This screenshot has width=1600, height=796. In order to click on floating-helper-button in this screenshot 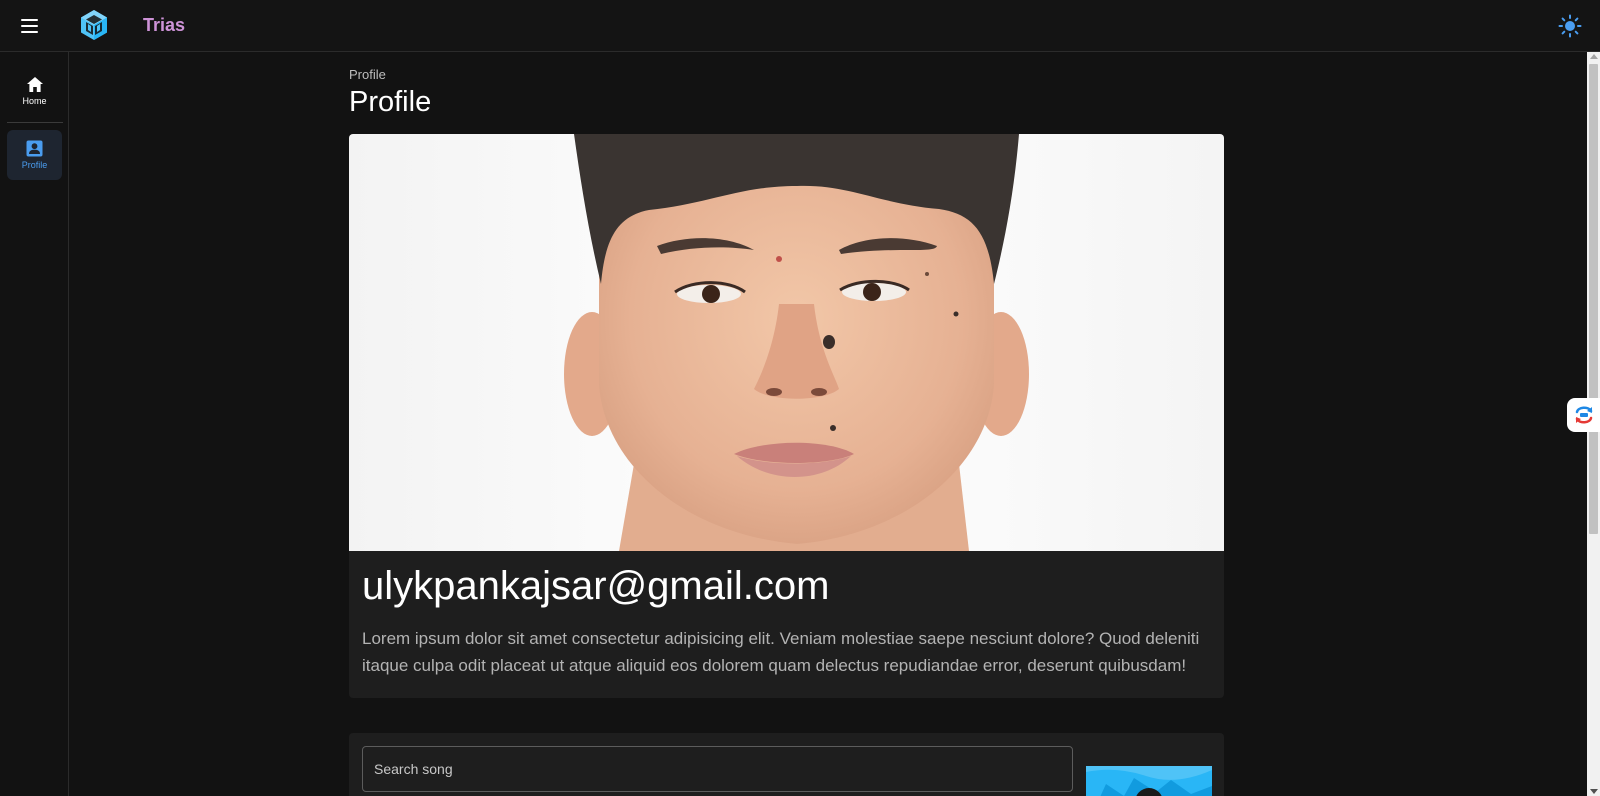, I will do `click(1583, 415)`.